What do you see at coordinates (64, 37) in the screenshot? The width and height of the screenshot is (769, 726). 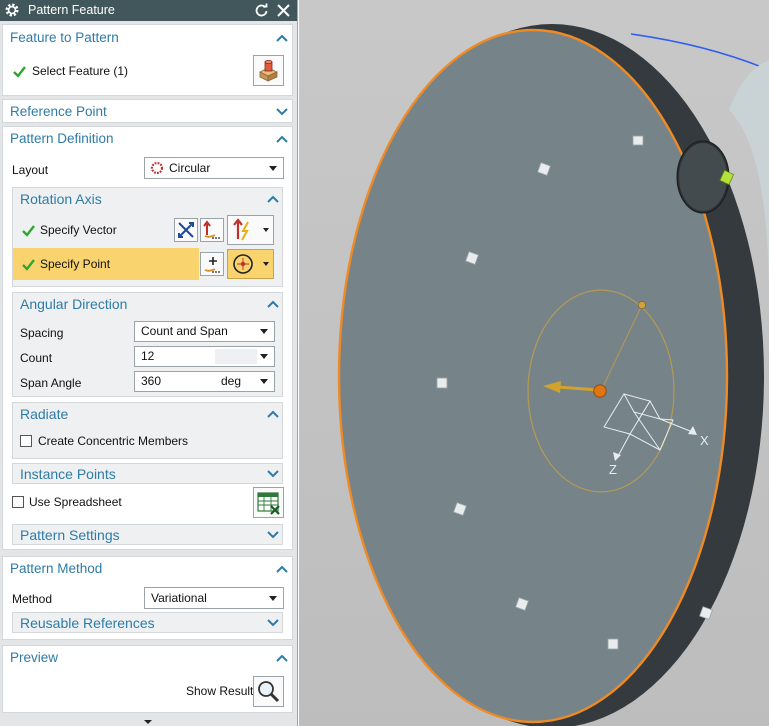 I see `group-title: Feature to Pattern` at bounding box center [64, 37].